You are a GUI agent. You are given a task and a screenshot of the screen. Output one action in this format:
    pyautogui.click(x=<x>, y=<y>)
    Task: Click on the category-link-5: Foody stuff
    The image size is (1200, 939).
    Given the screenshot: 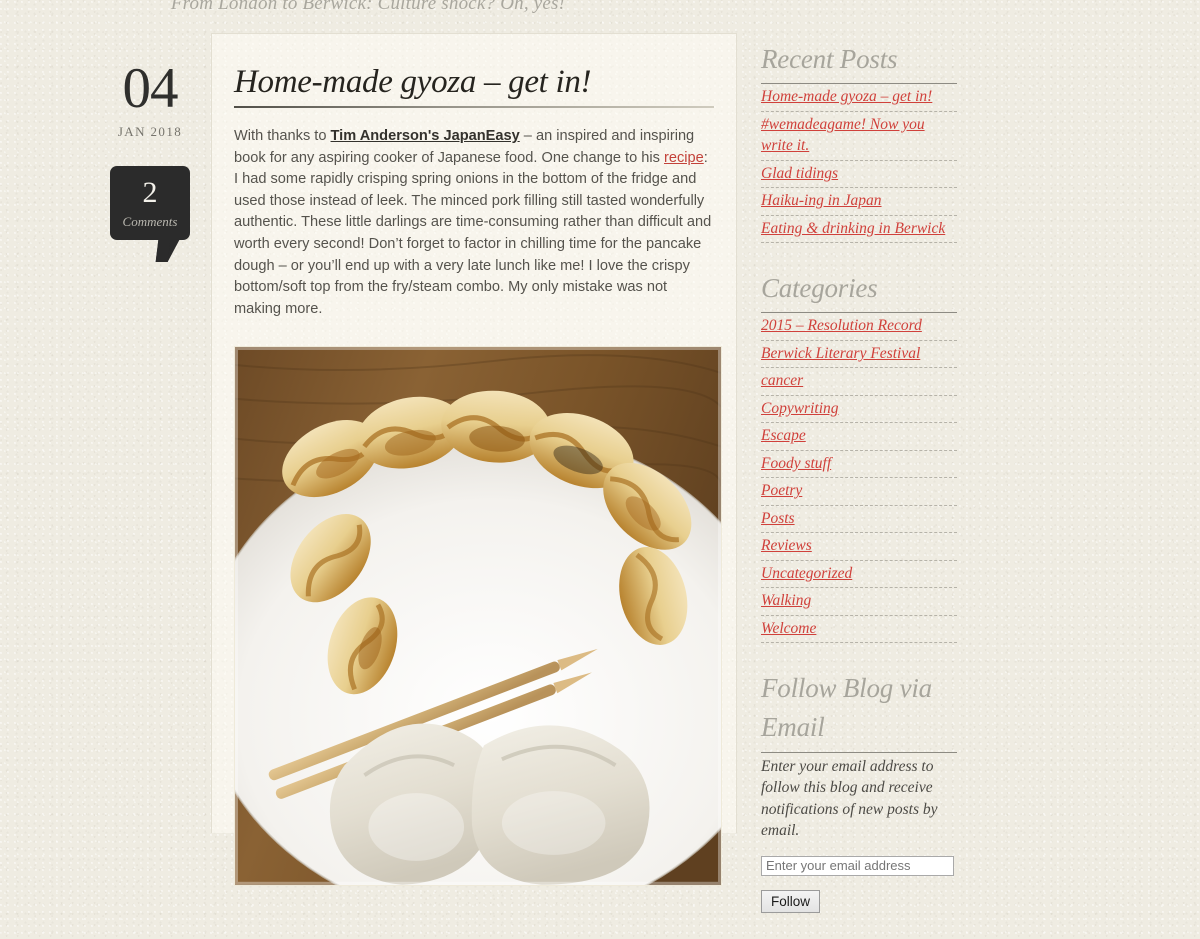 What is the action you would take?
    pyautogui.click(x=859, y=464)
    